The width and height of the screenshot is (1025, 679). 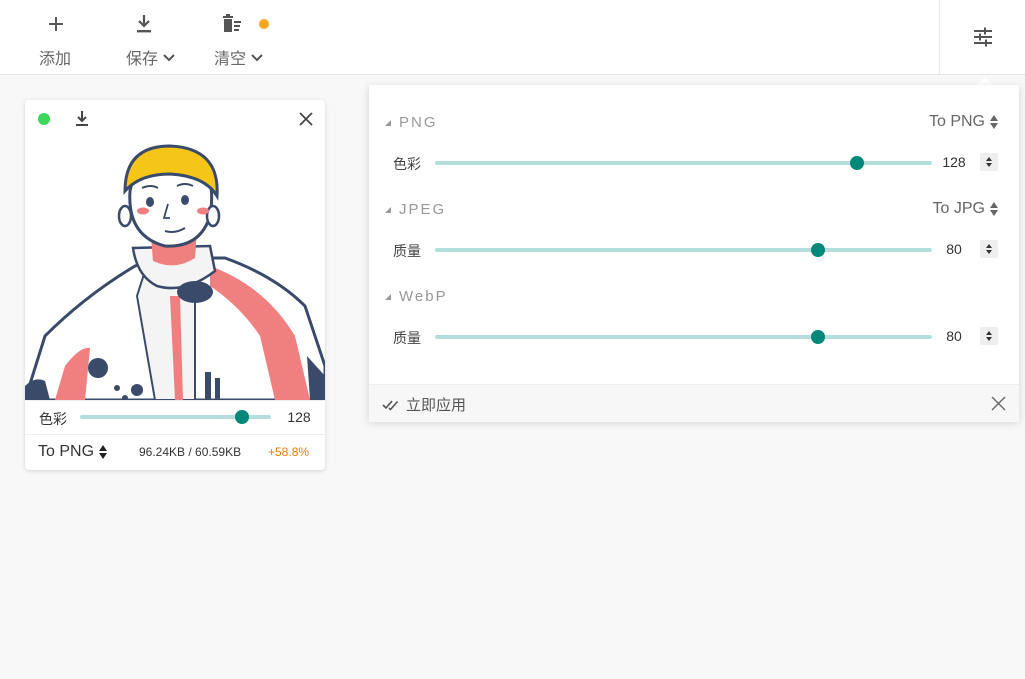 What do you see at coordinates (289, 452) in the screenshot?
I see `size-change: +58.8%` at bounding box center [289, 452].